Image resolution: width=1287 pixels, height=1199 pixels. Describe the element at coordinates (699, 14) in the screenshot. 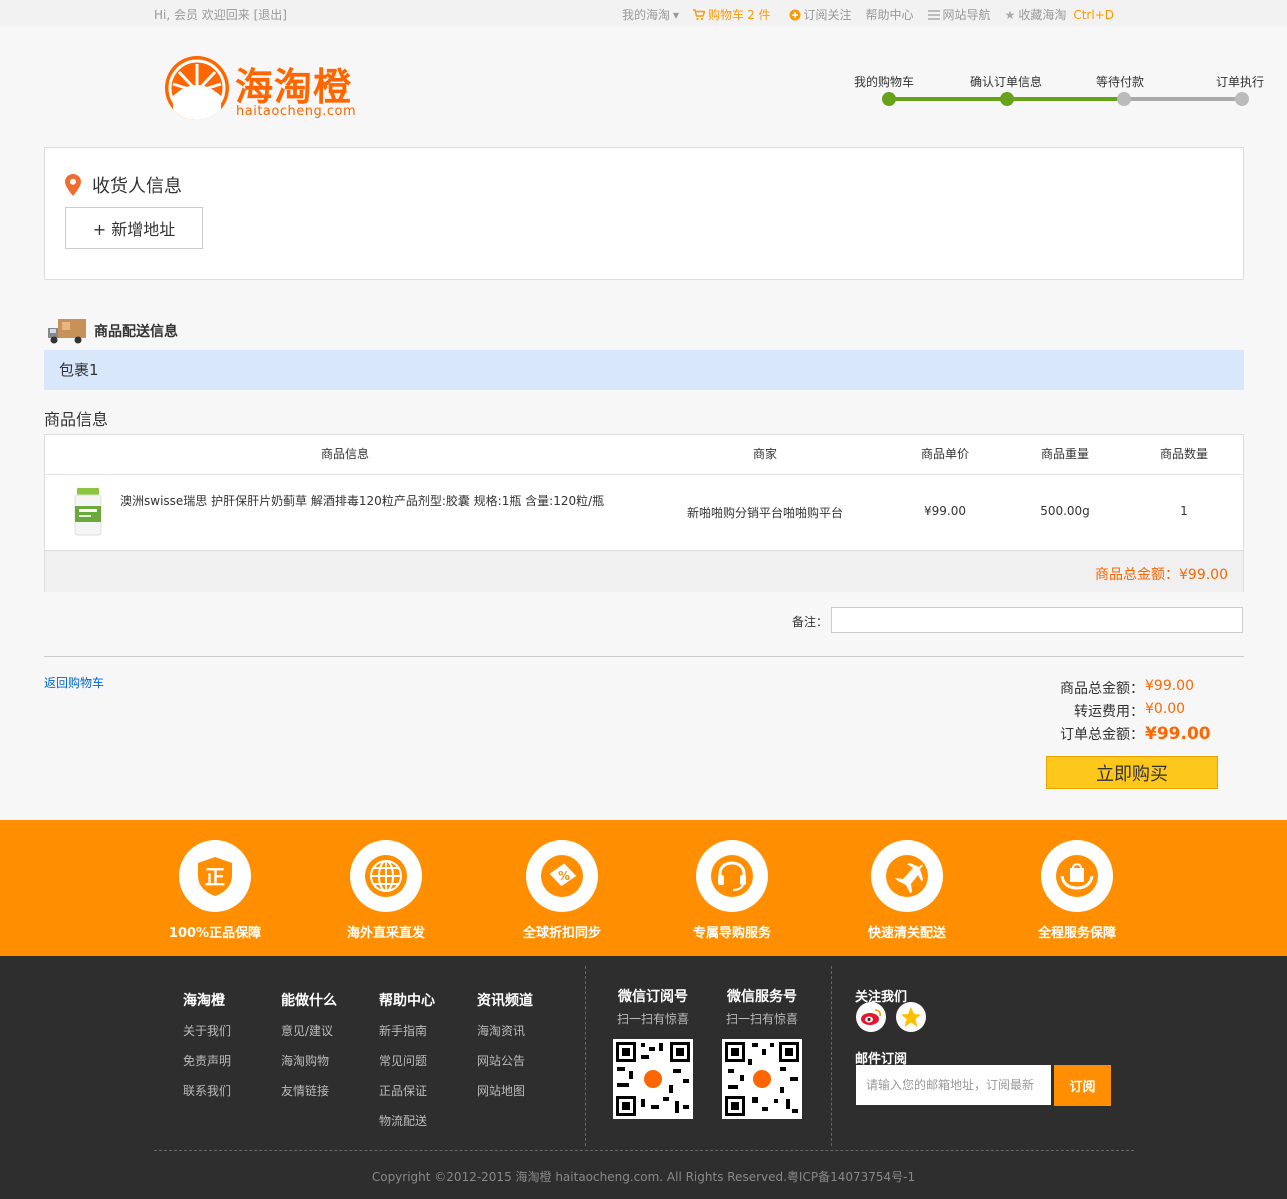

I see `cart-icon` at that location.